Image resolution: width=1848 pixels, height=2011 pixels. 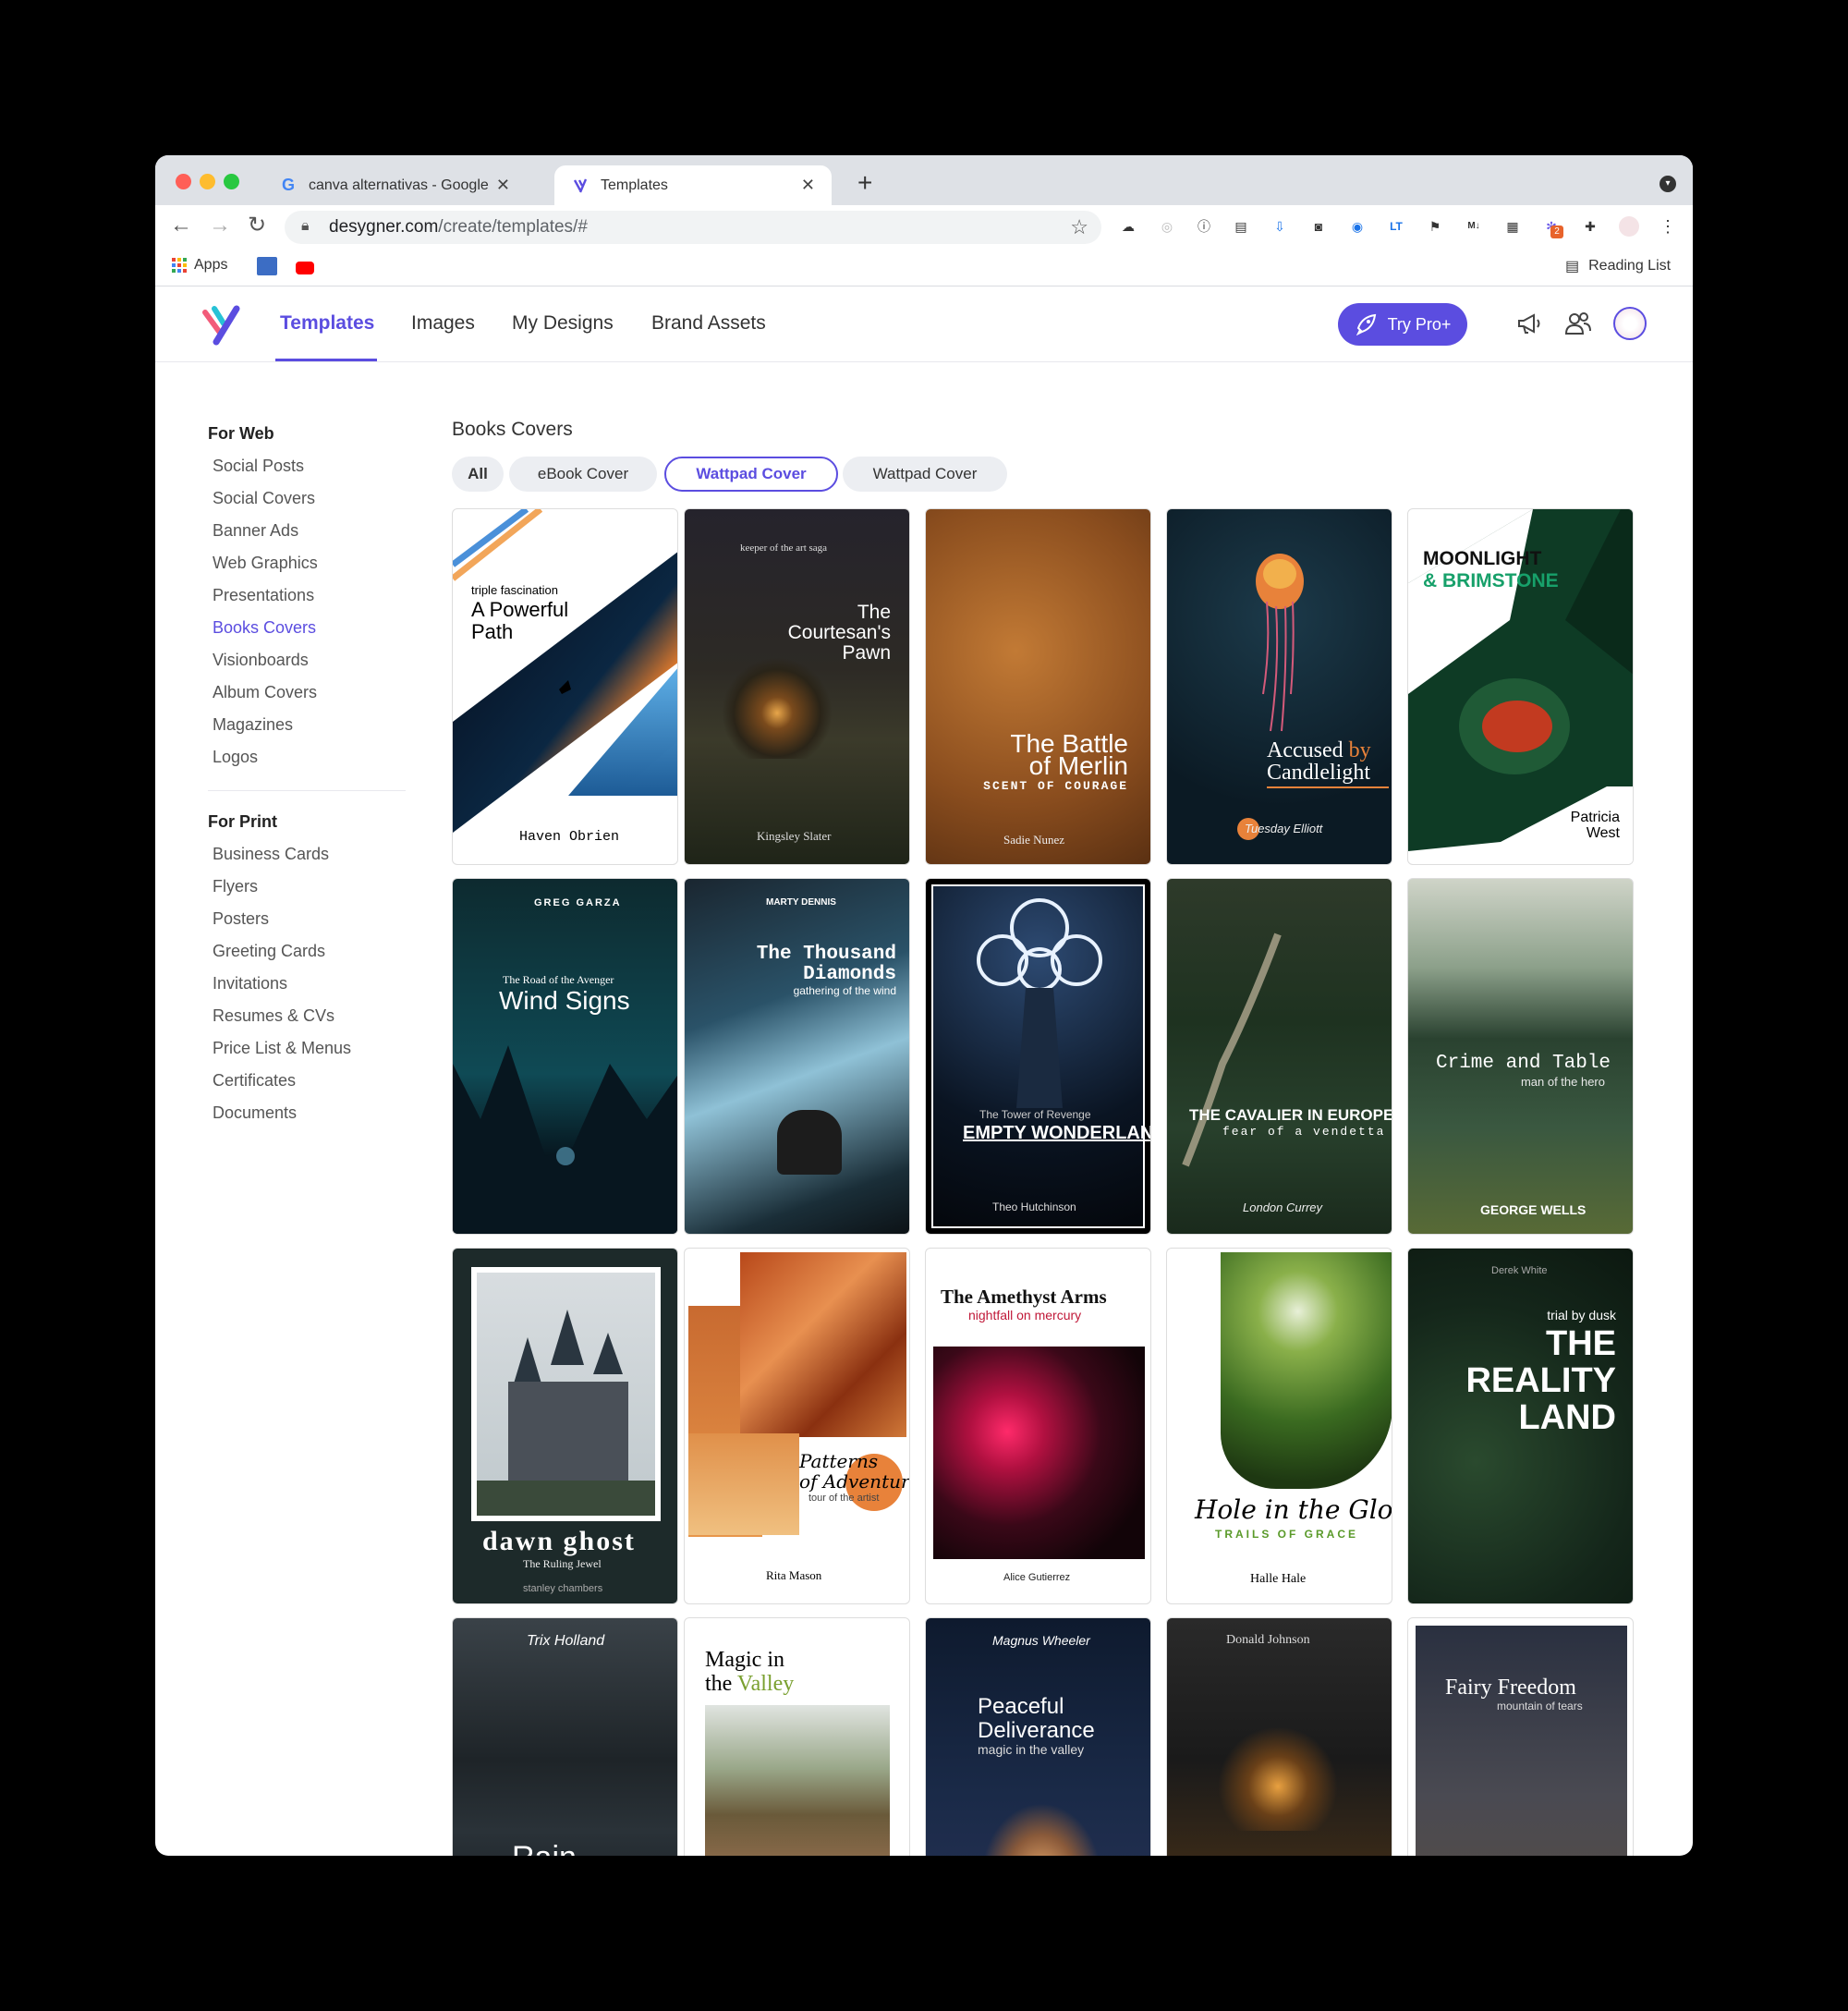 What do you see at coordinates (1595, 817) in the screenshot?
I see `cover-author: Patricia` at bounding box center [1595, 817].